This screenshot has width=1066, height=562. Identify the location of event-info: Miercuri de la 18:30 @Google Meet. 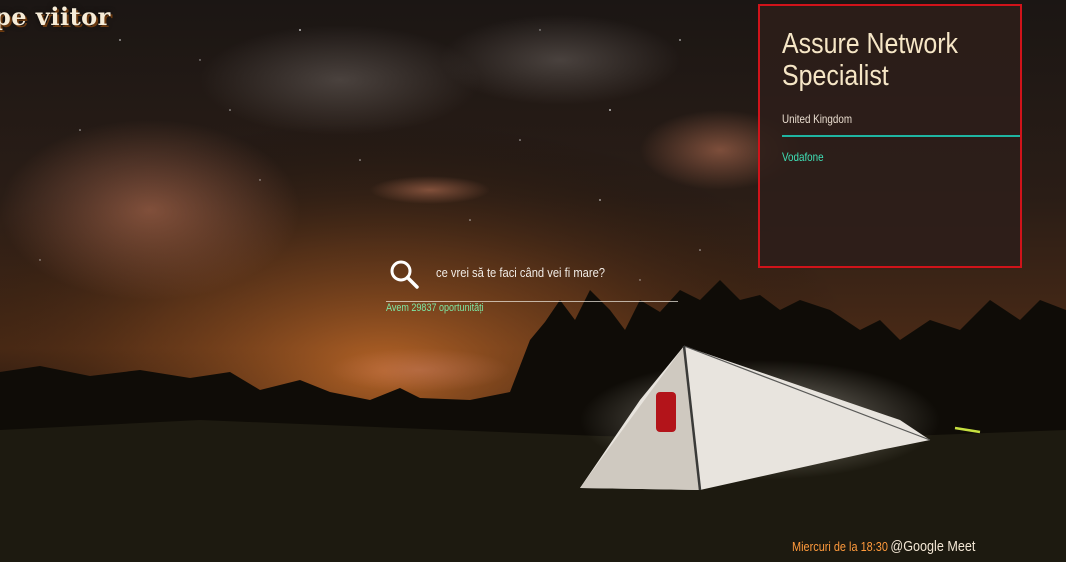
(883, 547).